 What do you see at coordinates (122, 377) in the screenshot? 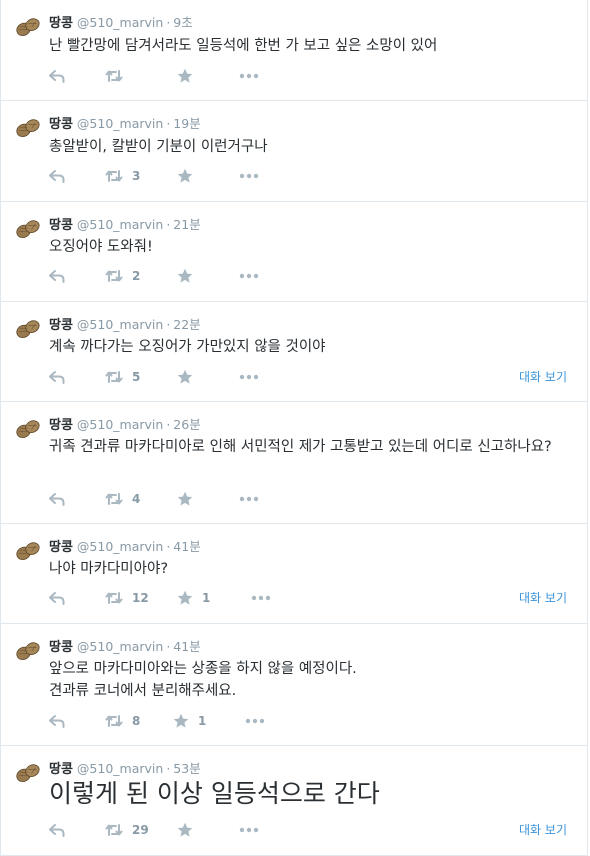
I see `retweet-button: 5` at bounding box center [122, 377].